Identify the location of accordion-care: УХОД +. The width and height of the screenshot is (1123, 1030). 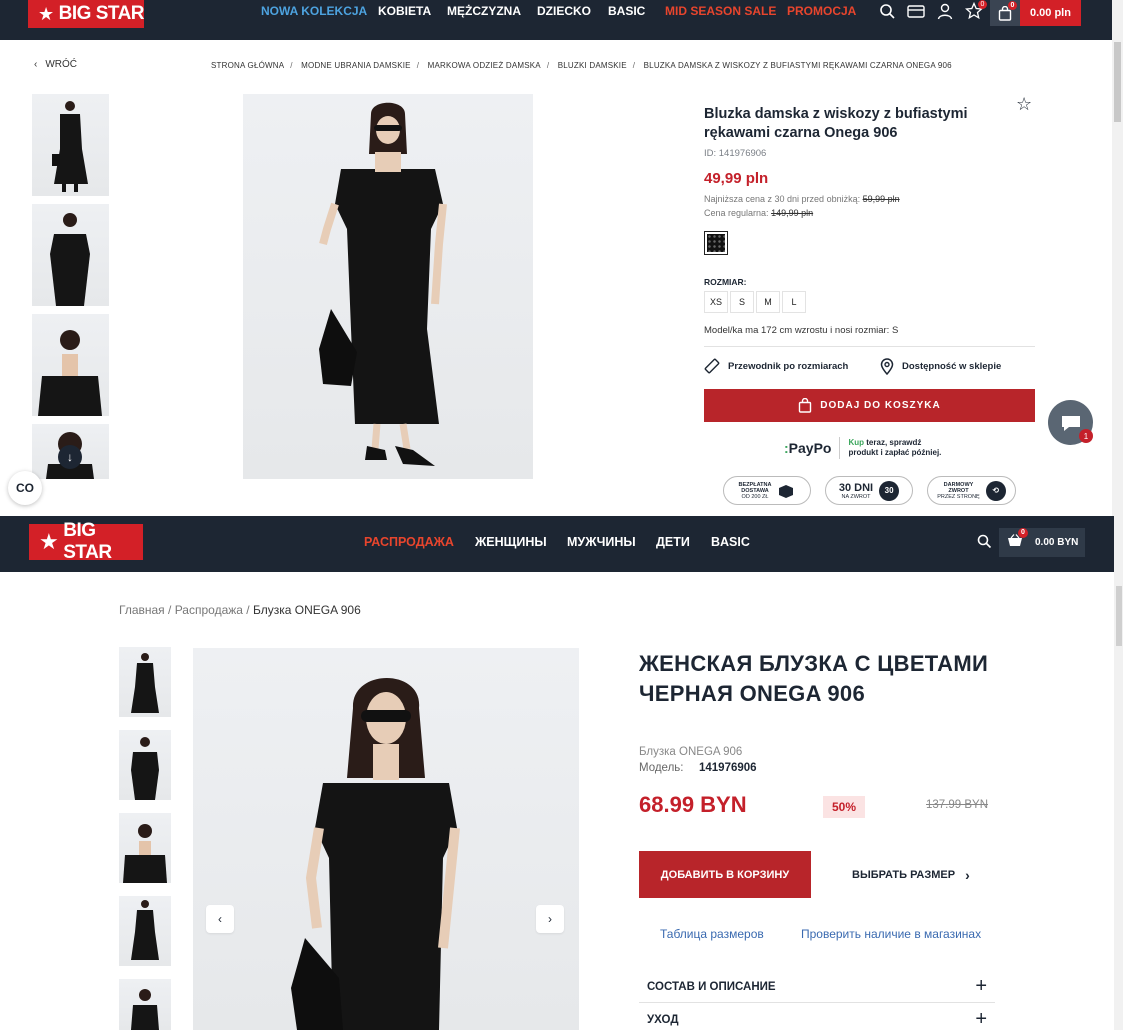
(817, 1017).